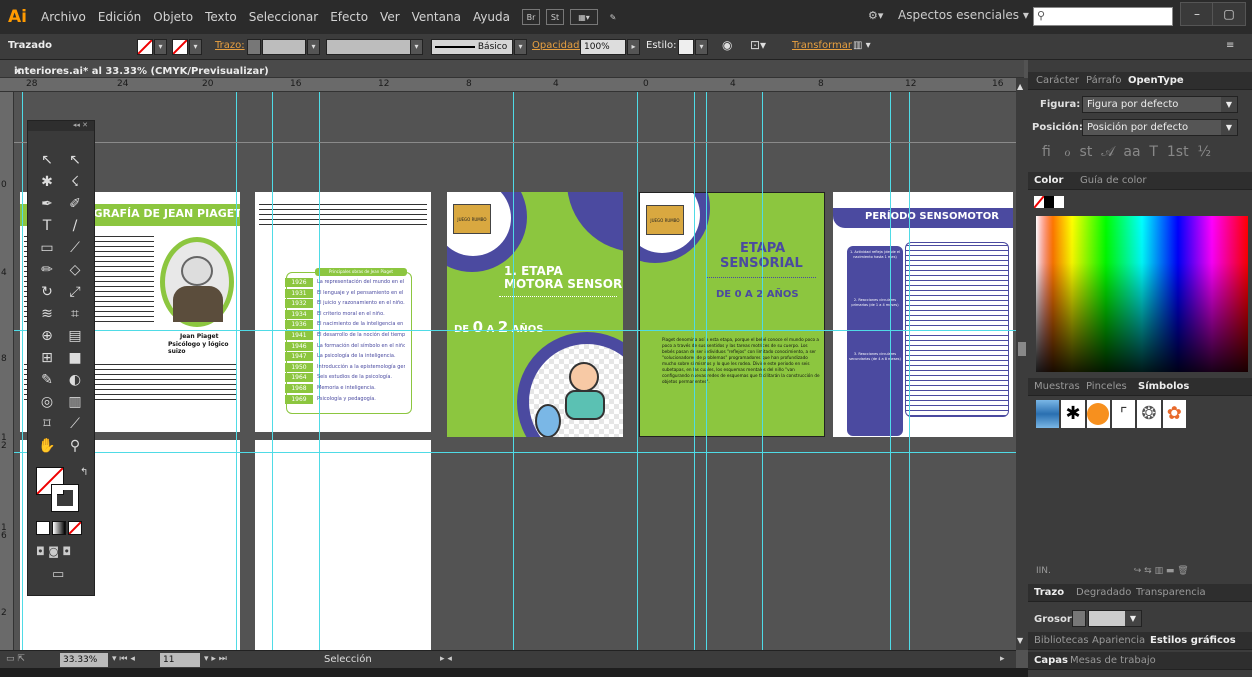  Describe the element at coordinates (43, 528) in the screenshot. I see `color-icon` at that location.